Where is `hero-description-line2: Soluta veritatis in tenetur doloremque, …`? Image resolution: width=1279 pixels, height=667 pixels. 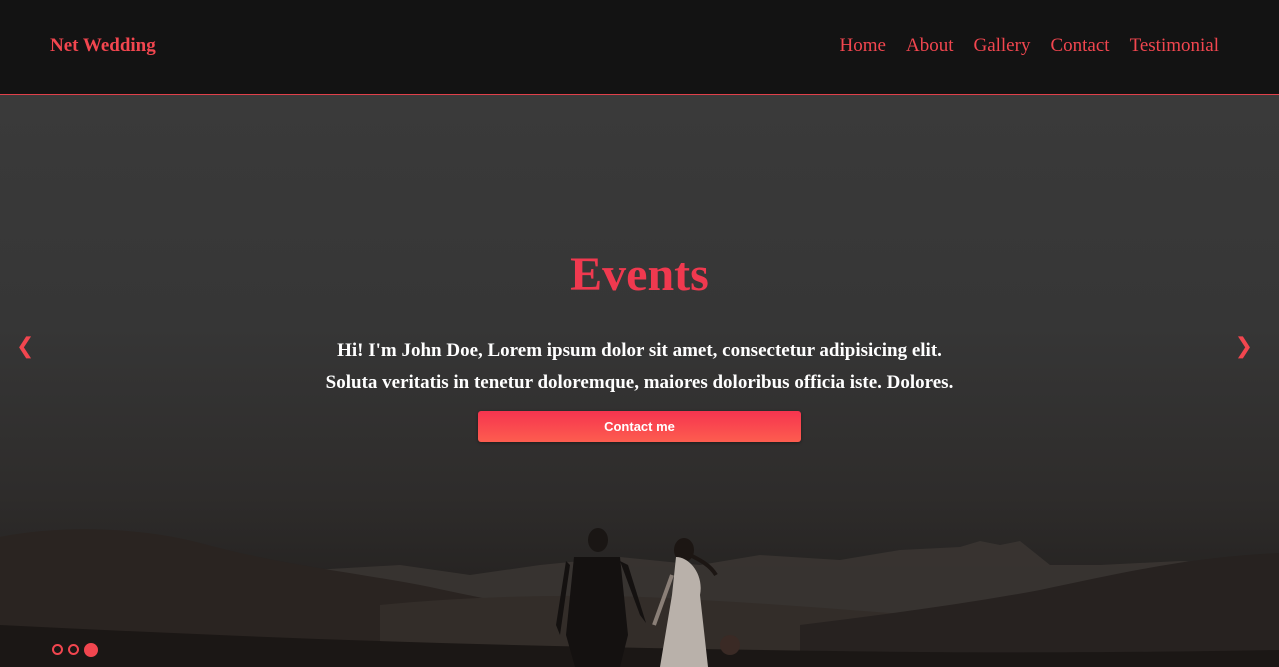
hero-description-line2: Soluta veritatis in tenetur doloremque, … is located at coordinates (639, 382).